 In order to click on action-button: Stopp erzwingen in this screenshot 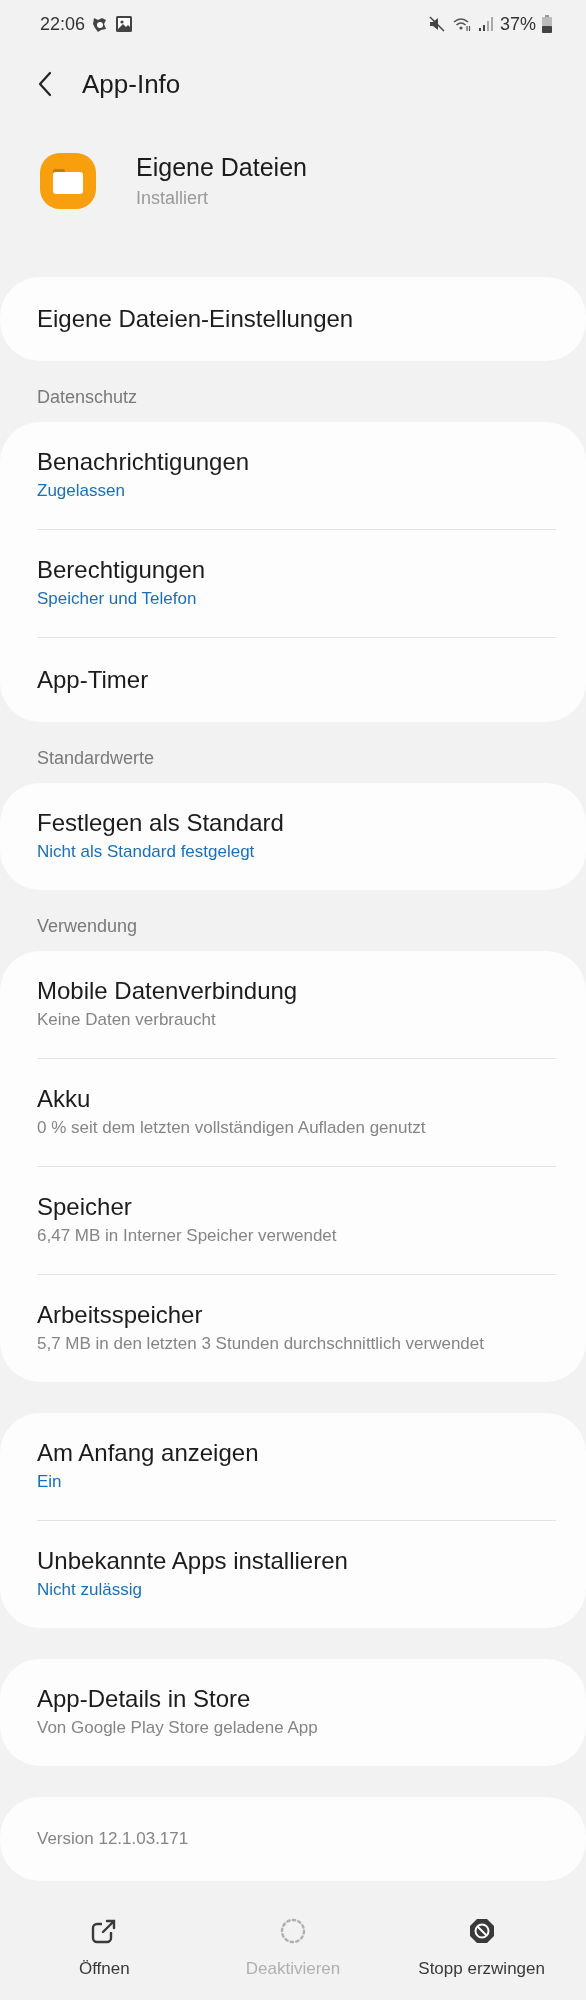, I will do `click(481, 1948)`.